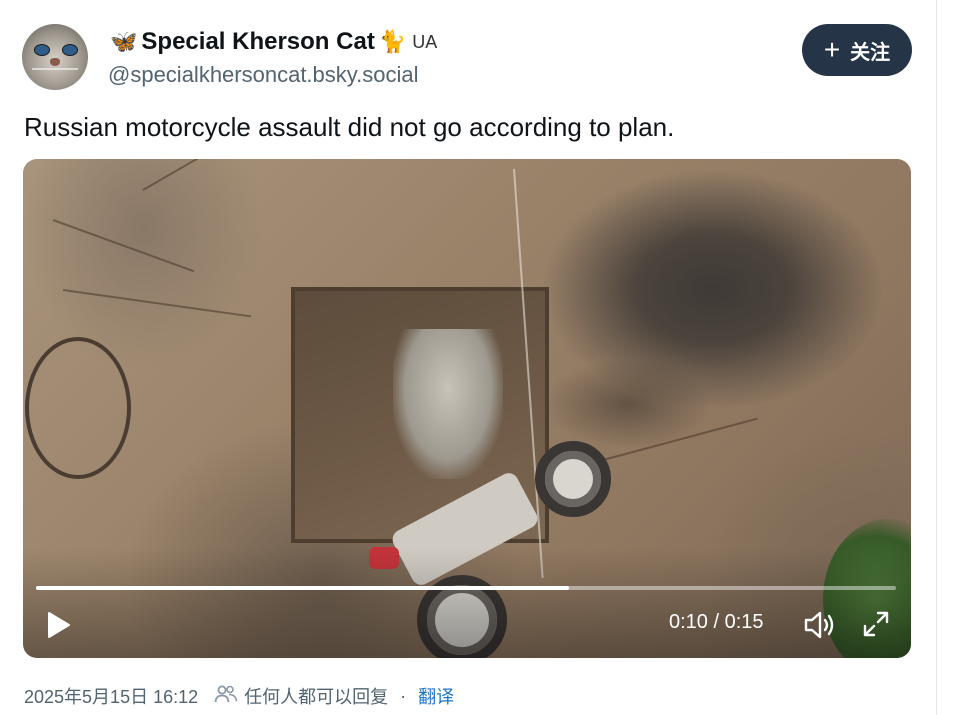  What do you see at coordinates (467, 603) in the screenshot?
I see `controls-shade` at bounding box center [467, 603].